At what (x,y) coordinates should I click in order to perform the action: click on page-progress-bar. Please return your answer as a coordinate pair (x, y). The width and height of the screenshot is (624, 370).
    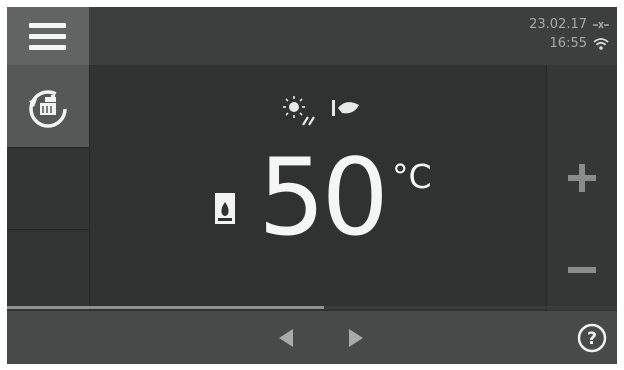
    Looking at the image, I should click on (312, 307).